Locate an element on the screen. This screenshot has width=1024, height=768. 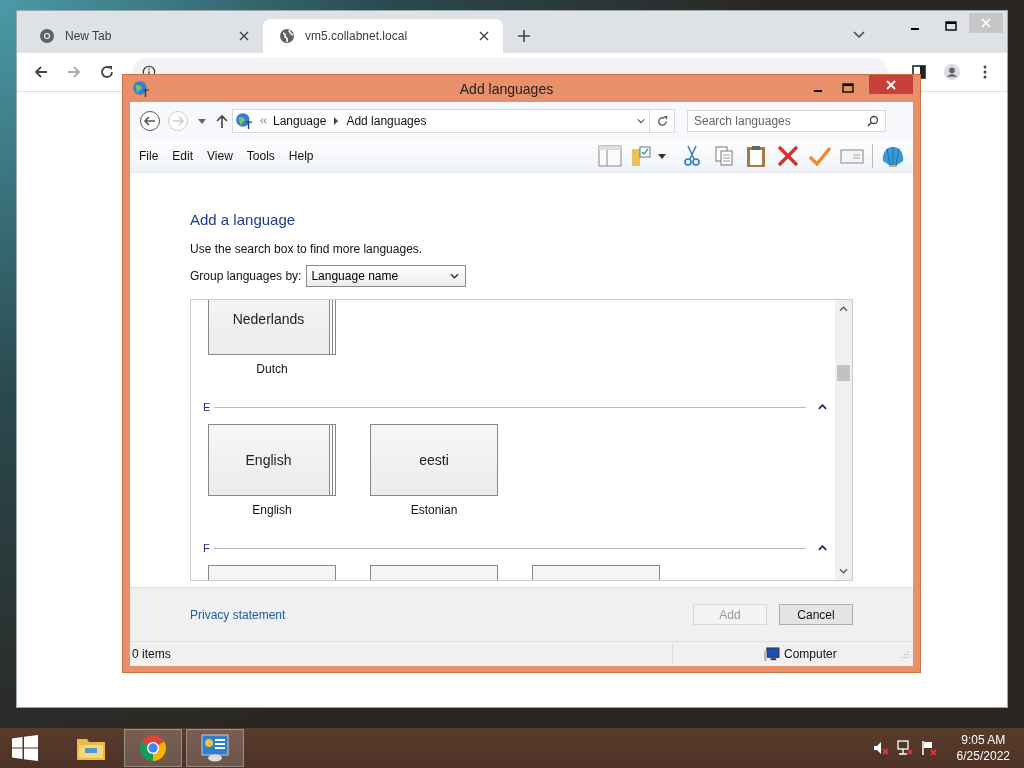
sidebar-icon is located at coordinates (919, 72).